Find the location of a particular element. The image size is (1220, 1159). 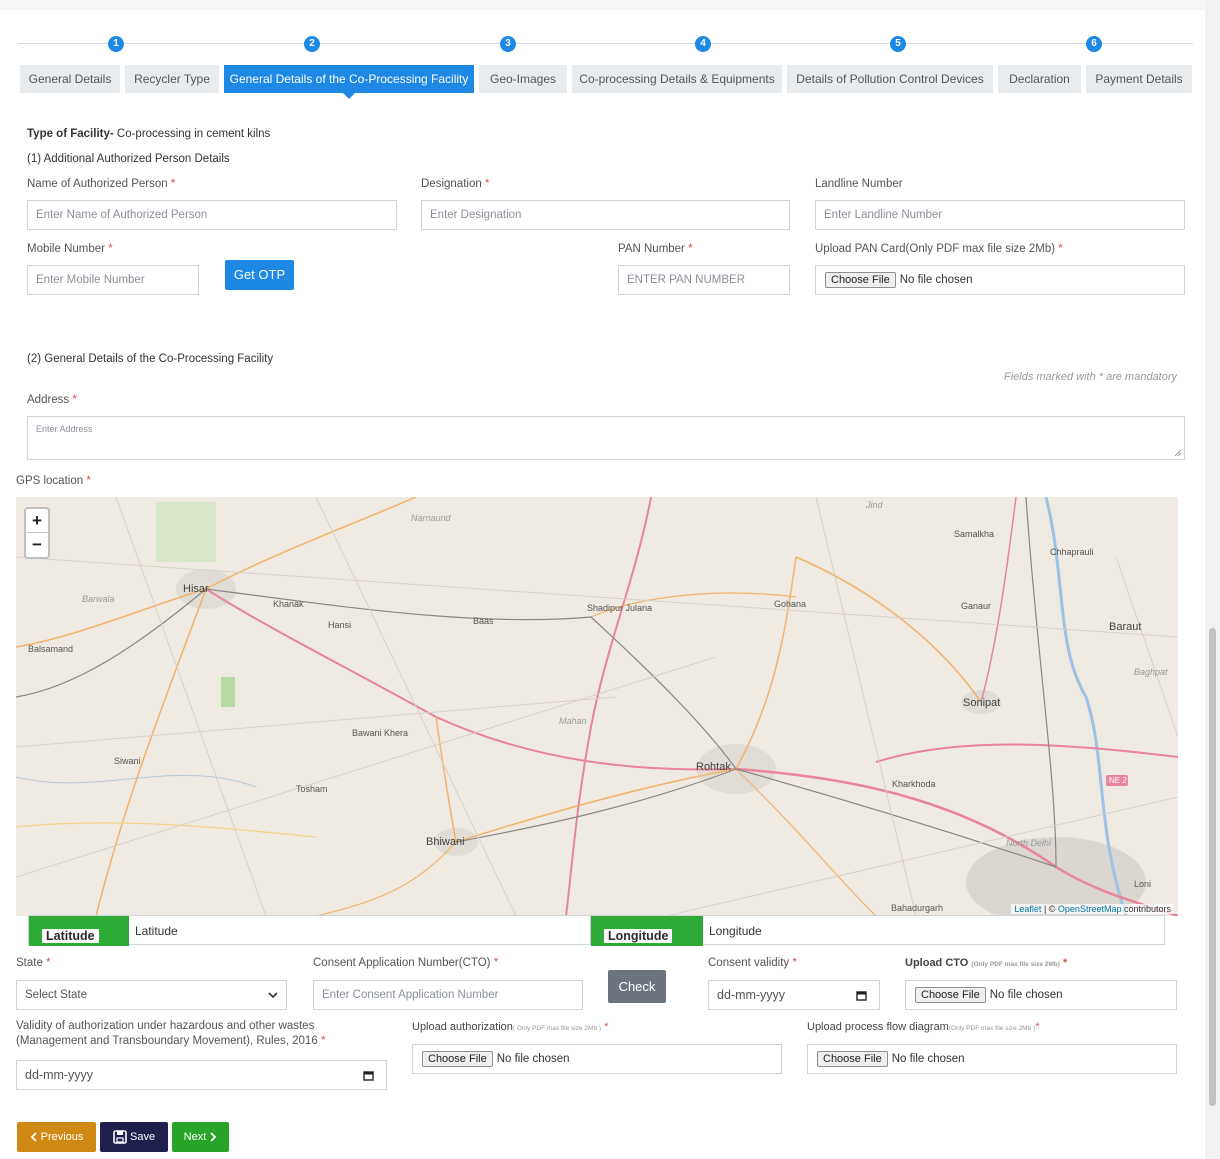

designation-input: Enter Designation is located at coordinates (605, 215).